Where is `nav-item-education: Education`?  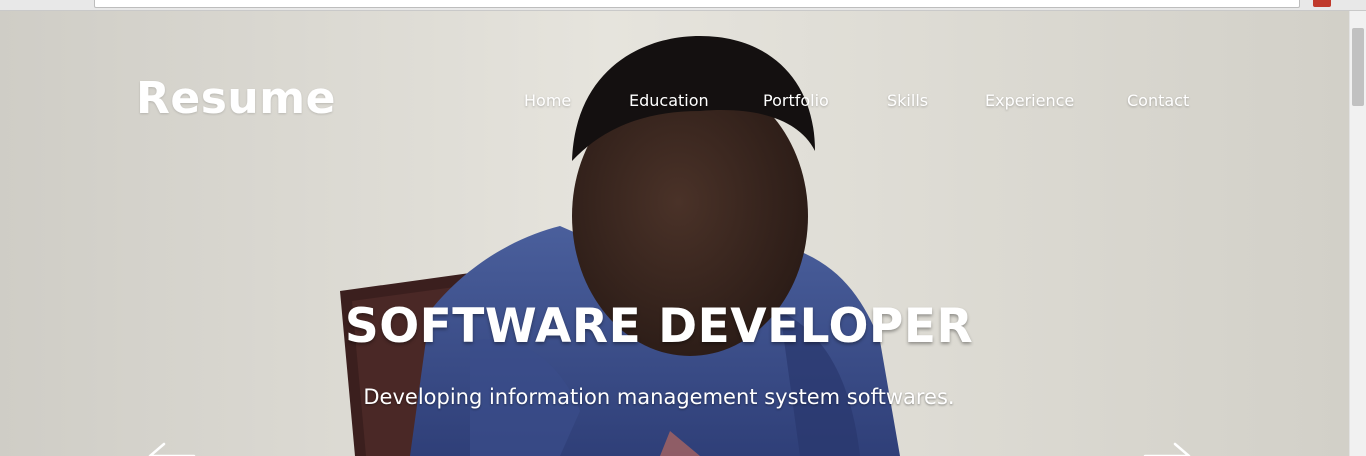 nav-item-education: Education is located at coordinates (669, 100).